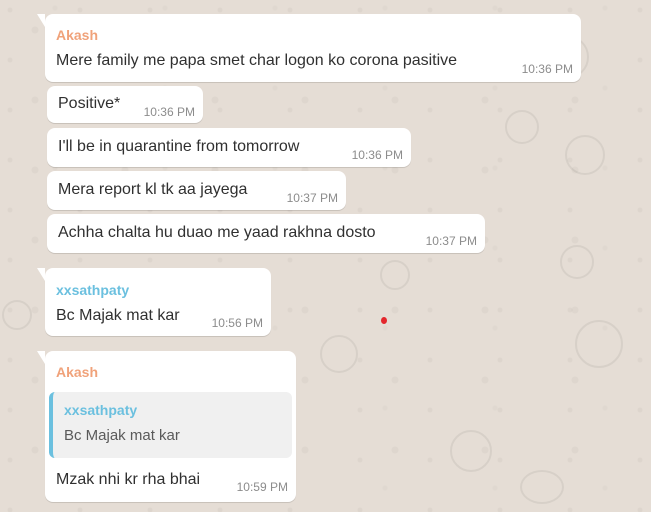  Describe the element at coordinates (170, 425) in the screenshot. I see `quoted-message: xxsathpaty Bc Majak mat kar` at that location.